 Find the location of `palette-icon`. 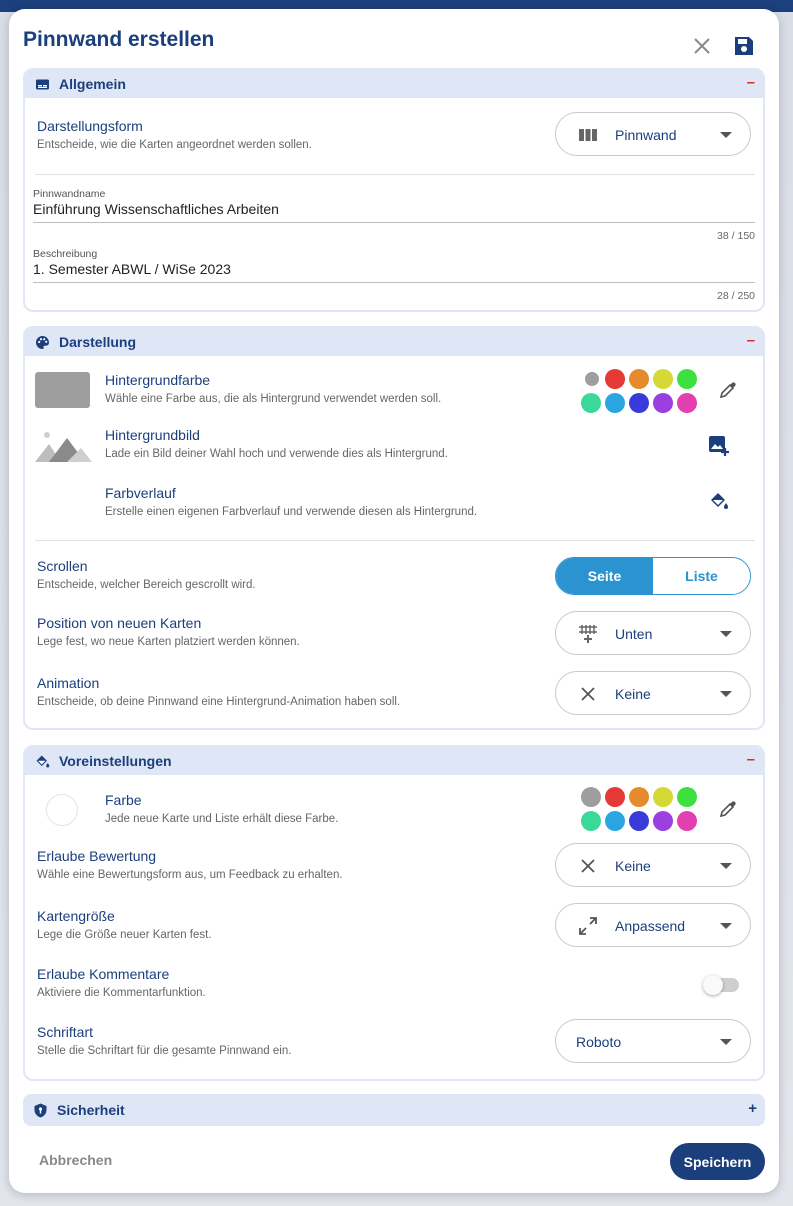

palette-icon is located at coordinates (42, 342).